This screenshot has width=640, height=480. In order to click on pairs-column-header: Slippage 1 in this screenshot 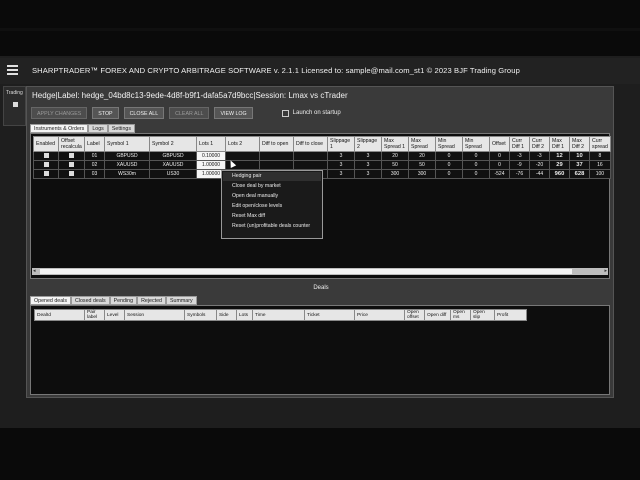, I will do `click(341, 144)`.